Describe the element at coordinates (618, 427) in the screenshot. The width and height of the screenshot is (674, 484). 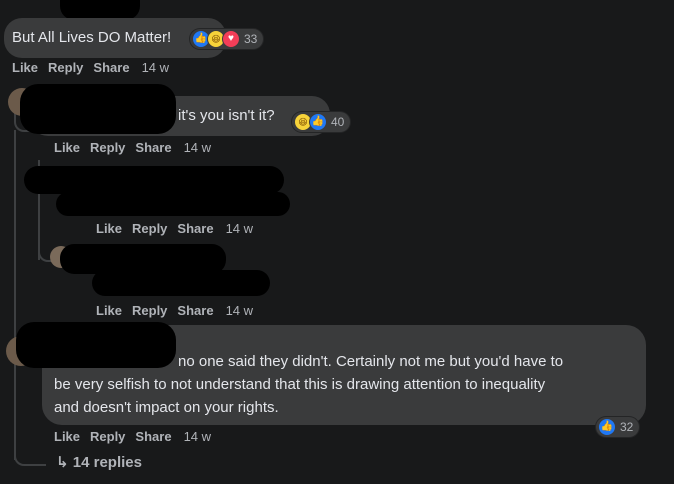
I see `reaction-summary: 👍 32` at that location.